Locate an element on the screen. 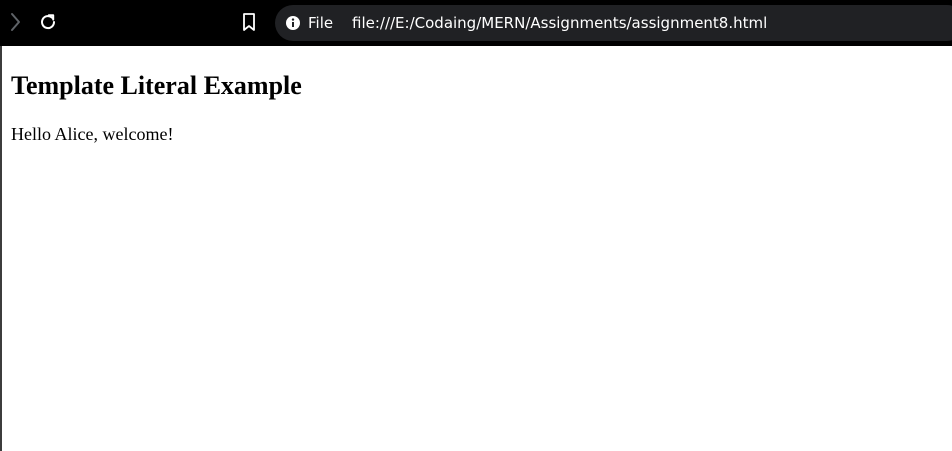  reload-button is located at coordinates (48, 22).